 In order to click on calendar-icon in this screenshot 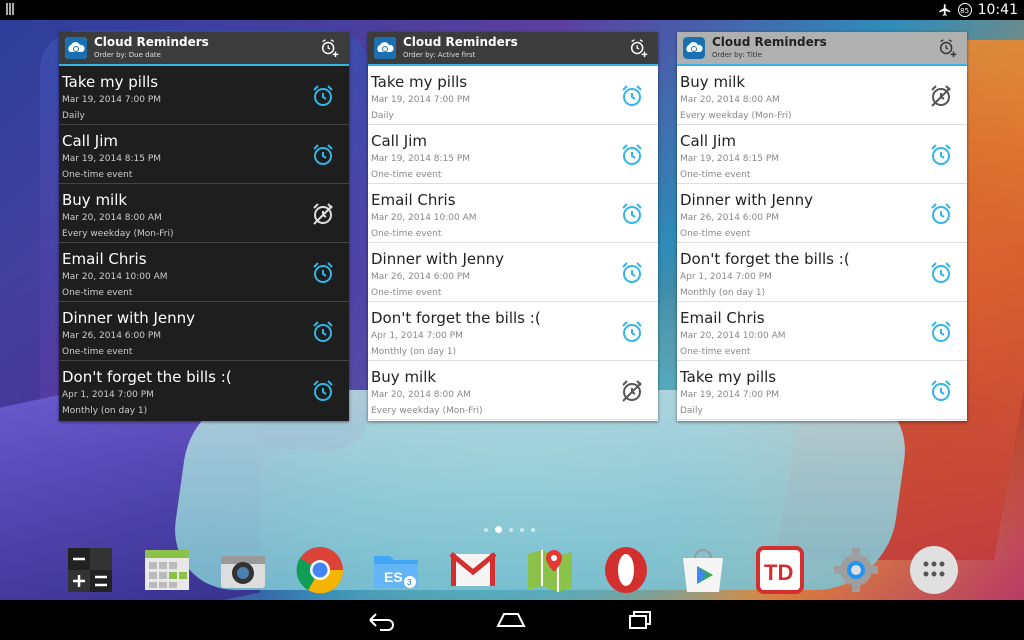, I will do `click(167, 570)`.